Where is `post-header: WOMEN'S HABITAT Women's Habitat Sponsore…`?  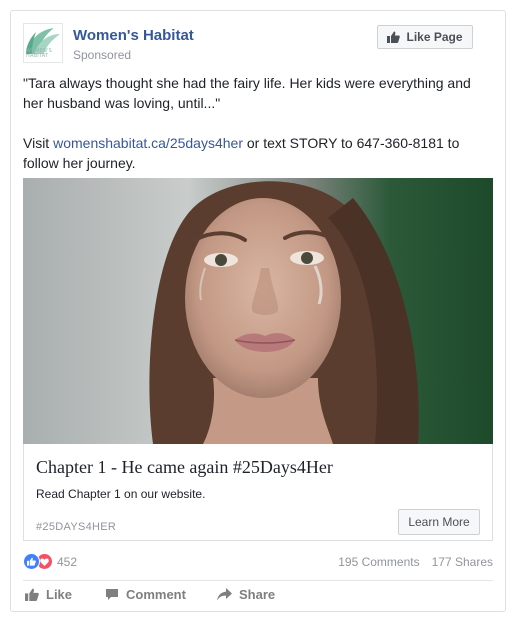 post-header: WOMEN'S HABITAT Women's Habitat Sponsore… is located at coordinates (258, 45).